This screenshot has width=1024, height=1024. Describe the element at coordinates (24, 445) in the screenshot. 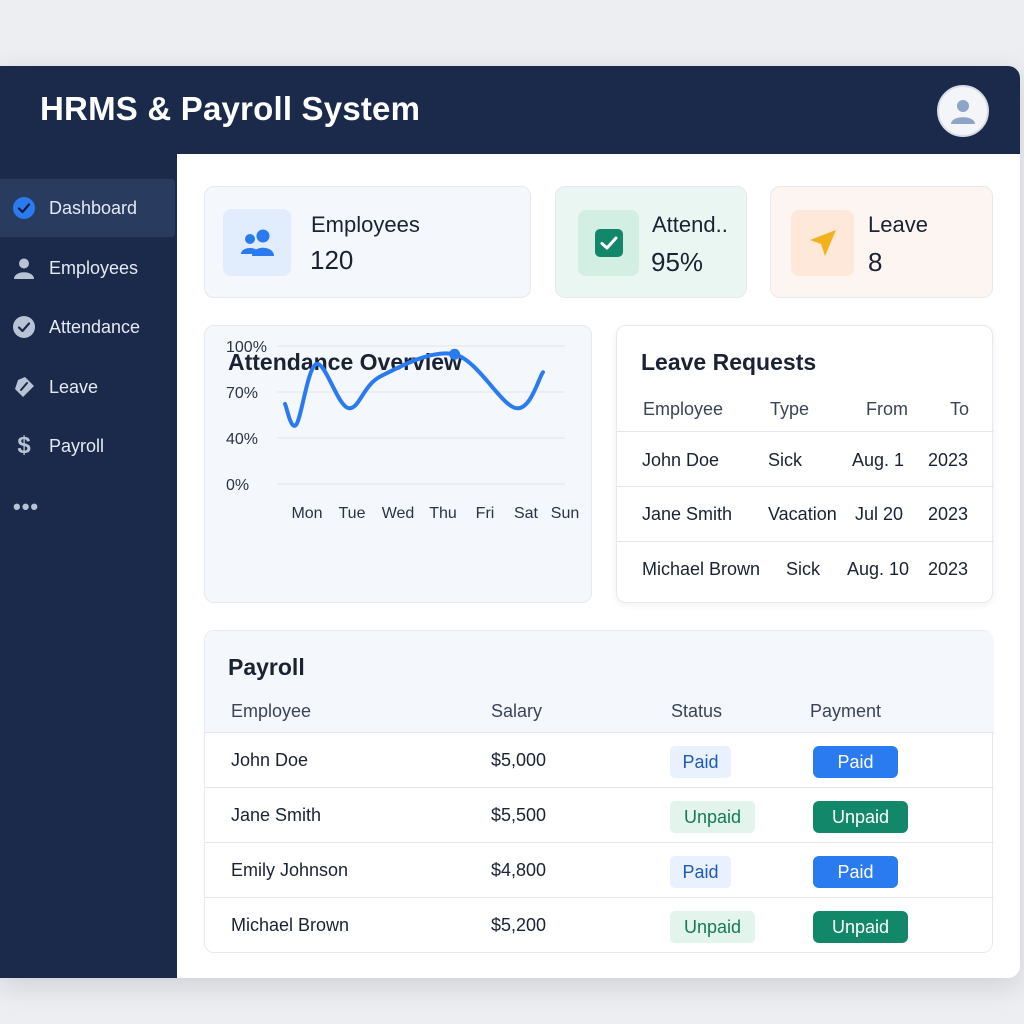

I see `dollar-icon: $` at that location.